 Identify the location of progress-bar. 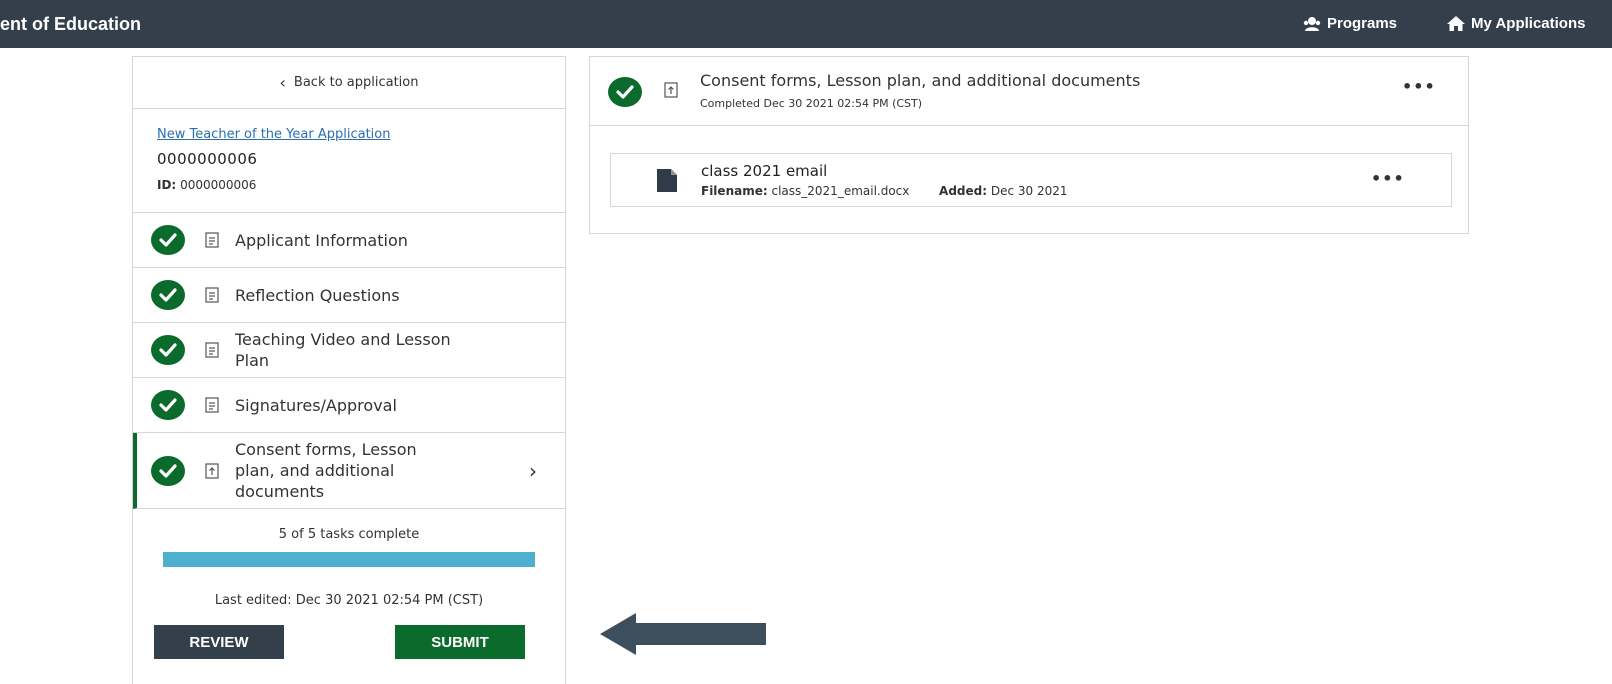
(349, 559).